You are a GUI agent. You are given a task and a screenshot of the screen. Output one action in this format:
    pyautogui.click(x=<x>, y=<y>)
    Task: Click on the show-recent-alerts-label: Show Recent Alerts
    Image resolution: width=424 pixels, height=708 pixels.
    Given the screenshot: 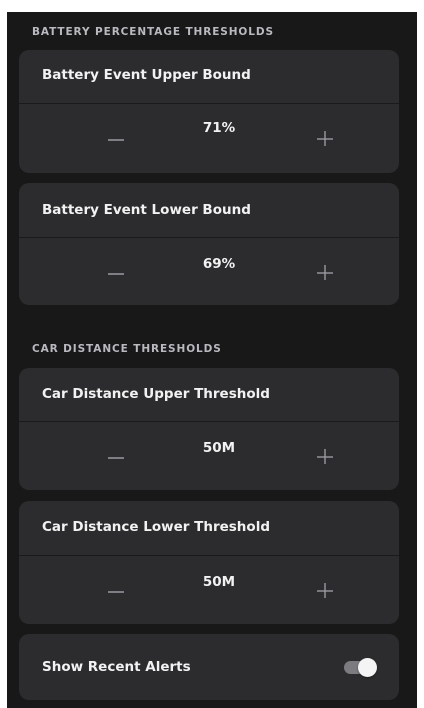 What is the action you would take?
    pyautogui.click(x=116, y=667)
    